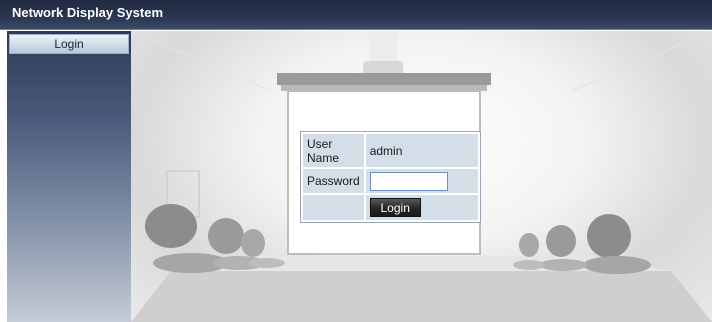 This screenshot has height=322, width=712. Describe the element at coordinates (395, 207) in the screenshot. I see `login-button: Login` at that location.